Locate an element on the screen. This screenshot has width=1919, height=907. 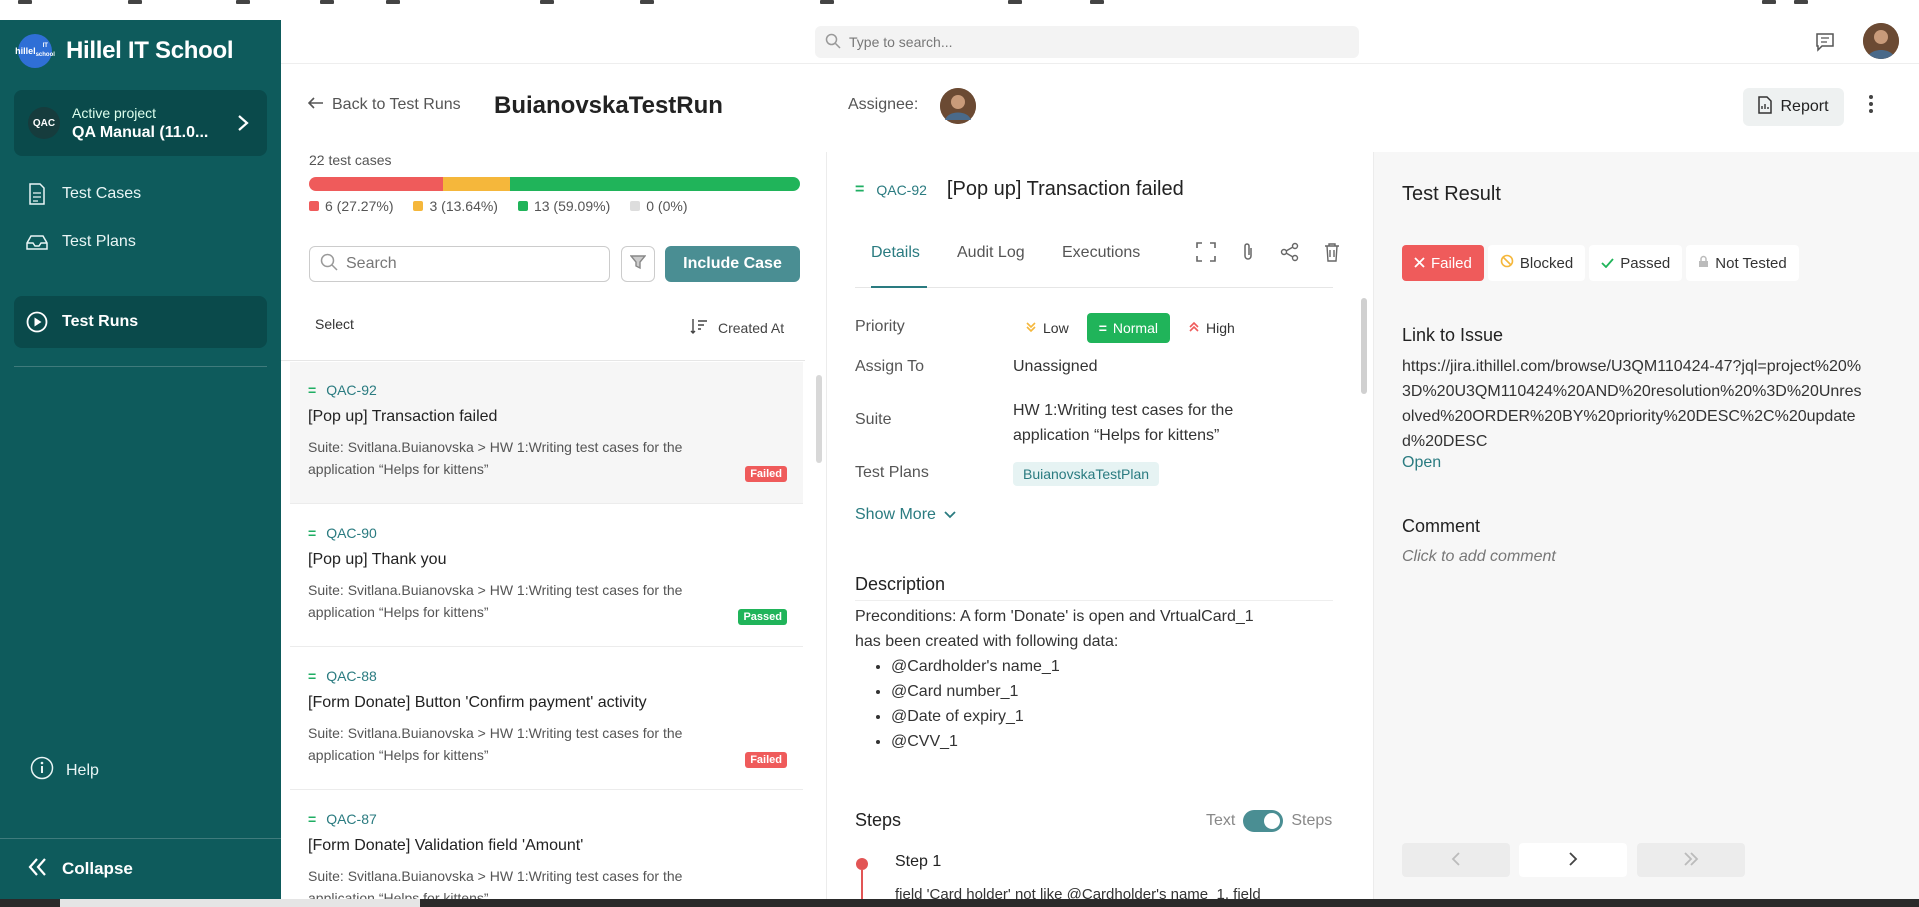
test-plans-label: Test Plans is located at coordinates (892, 472).